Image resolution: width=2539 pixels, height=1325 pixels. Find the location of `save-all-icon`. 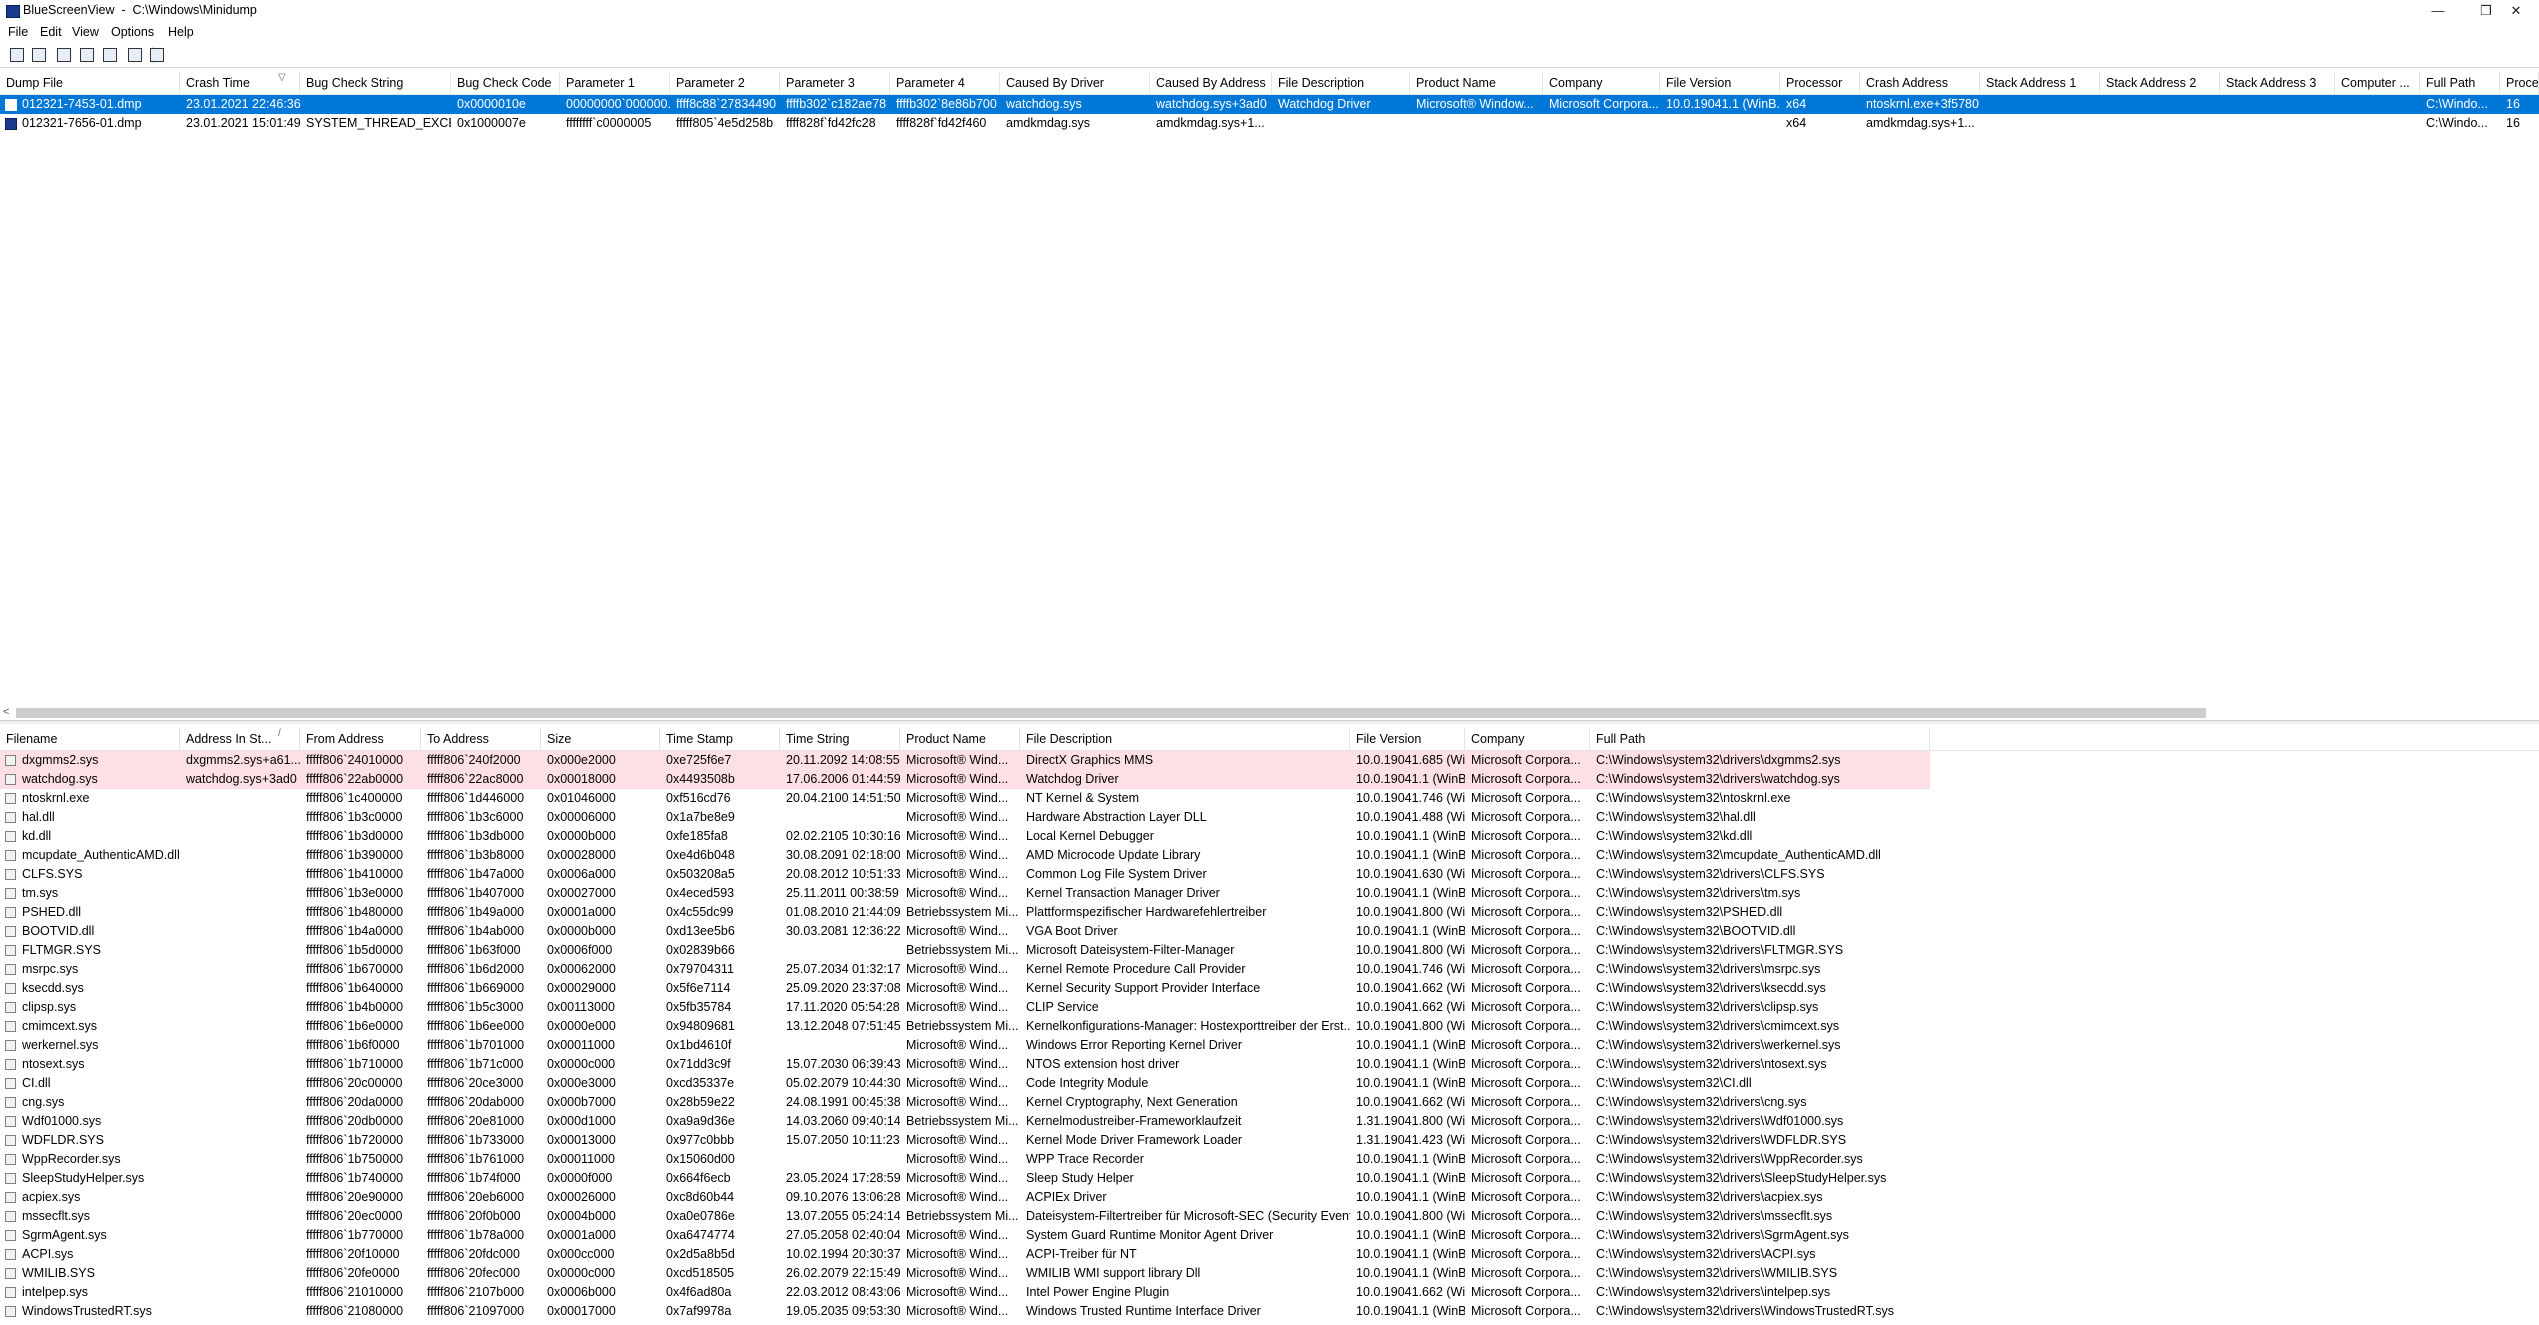

save-all-icon is located at coordinates (38, 54).